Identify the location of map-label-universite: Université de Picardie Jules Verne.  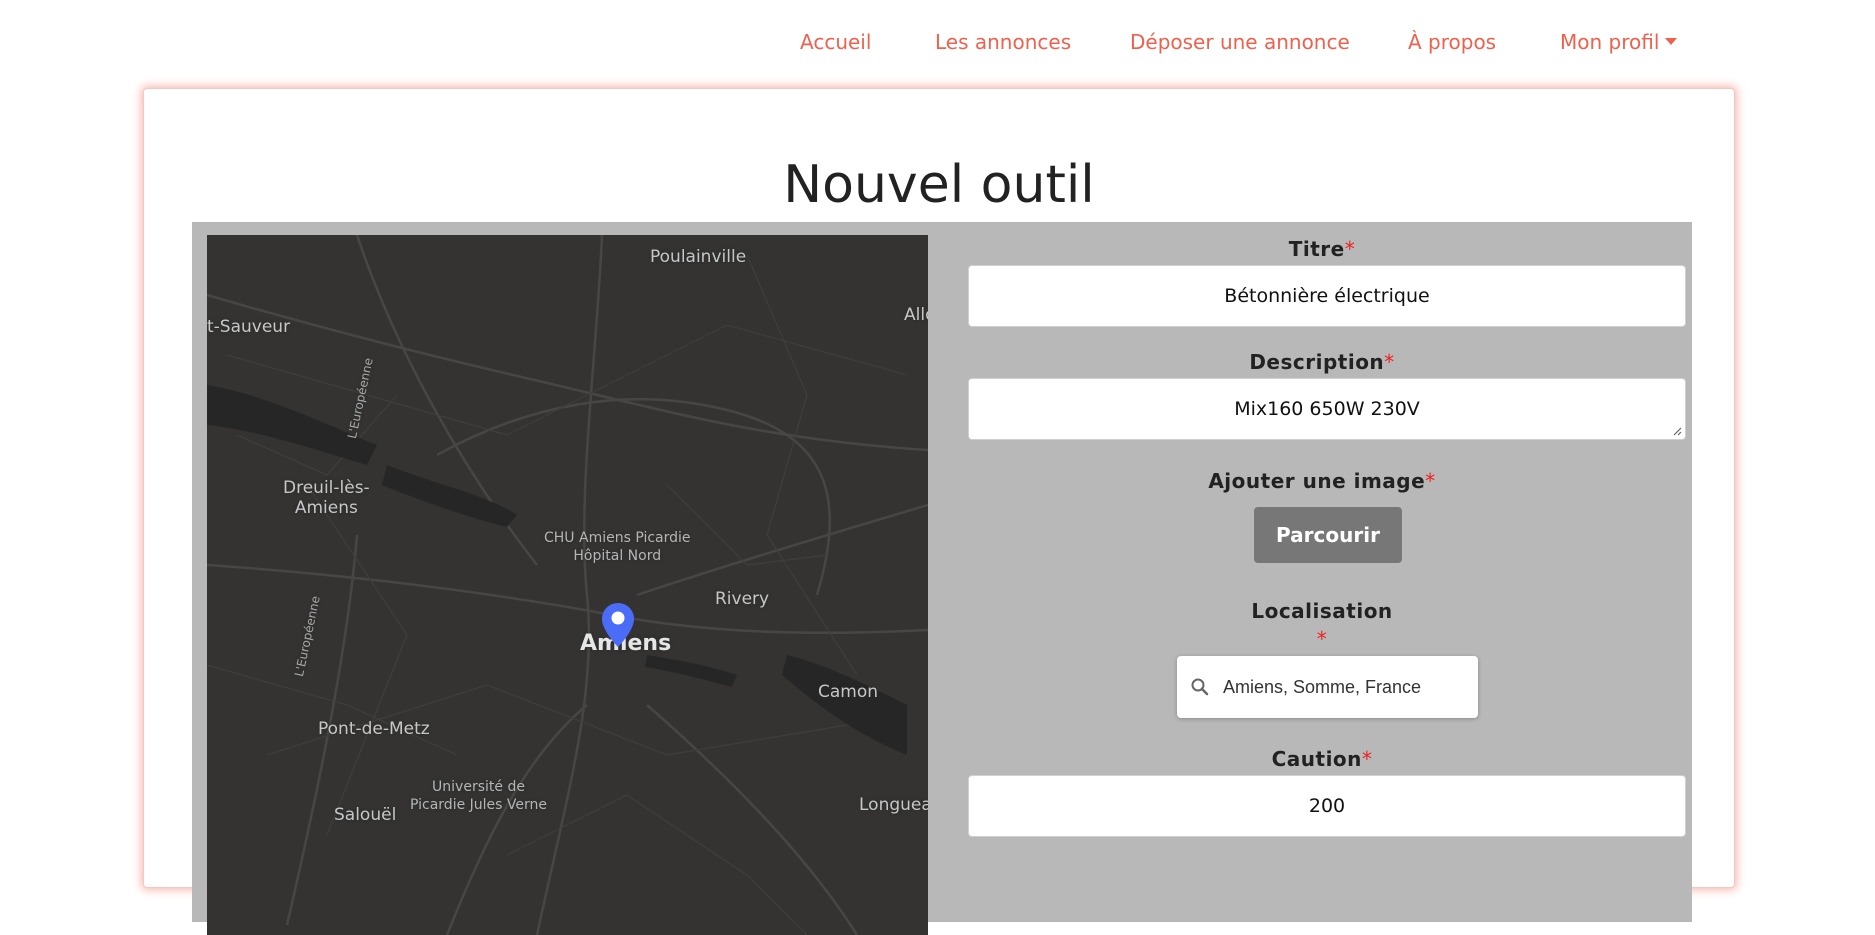
(478, 796).